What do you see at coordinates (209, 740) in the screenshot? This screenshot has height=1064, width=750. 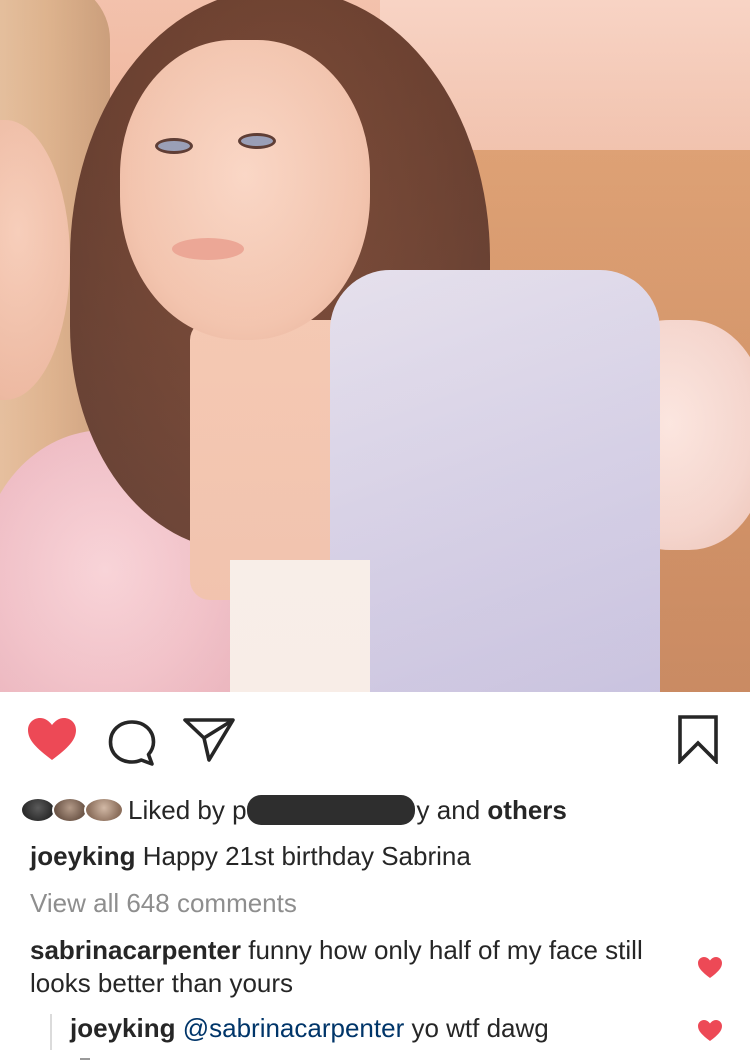 I see `share-icon` at bounding box center [209, 740].